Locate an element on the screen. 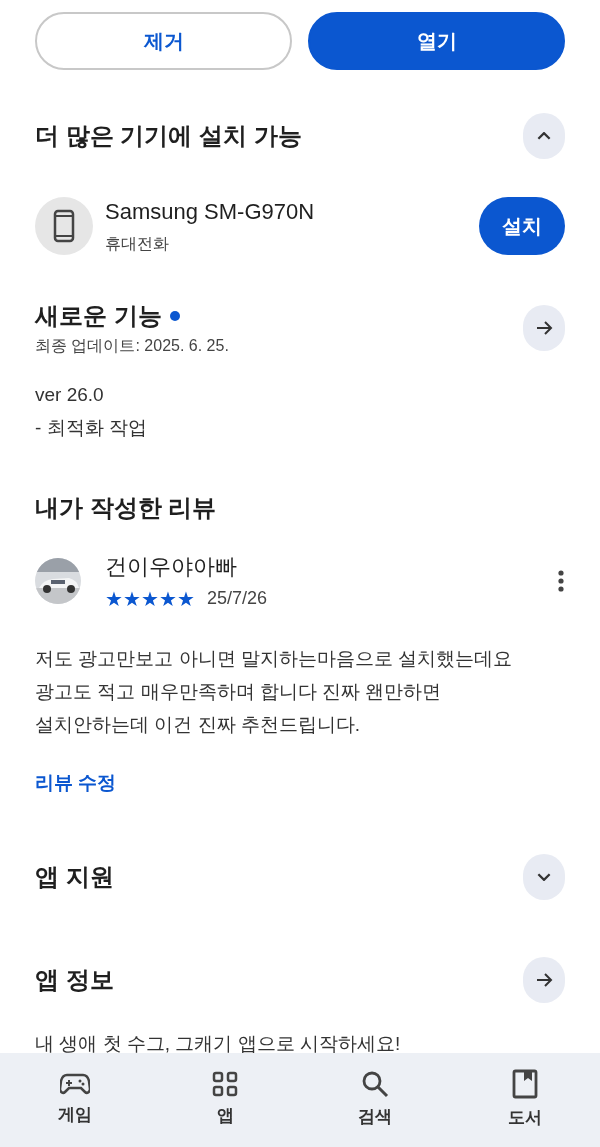 The height and width of the screenshot is (1147, 600). section-title: 앱 정보 is located at coordinates (74, 979).